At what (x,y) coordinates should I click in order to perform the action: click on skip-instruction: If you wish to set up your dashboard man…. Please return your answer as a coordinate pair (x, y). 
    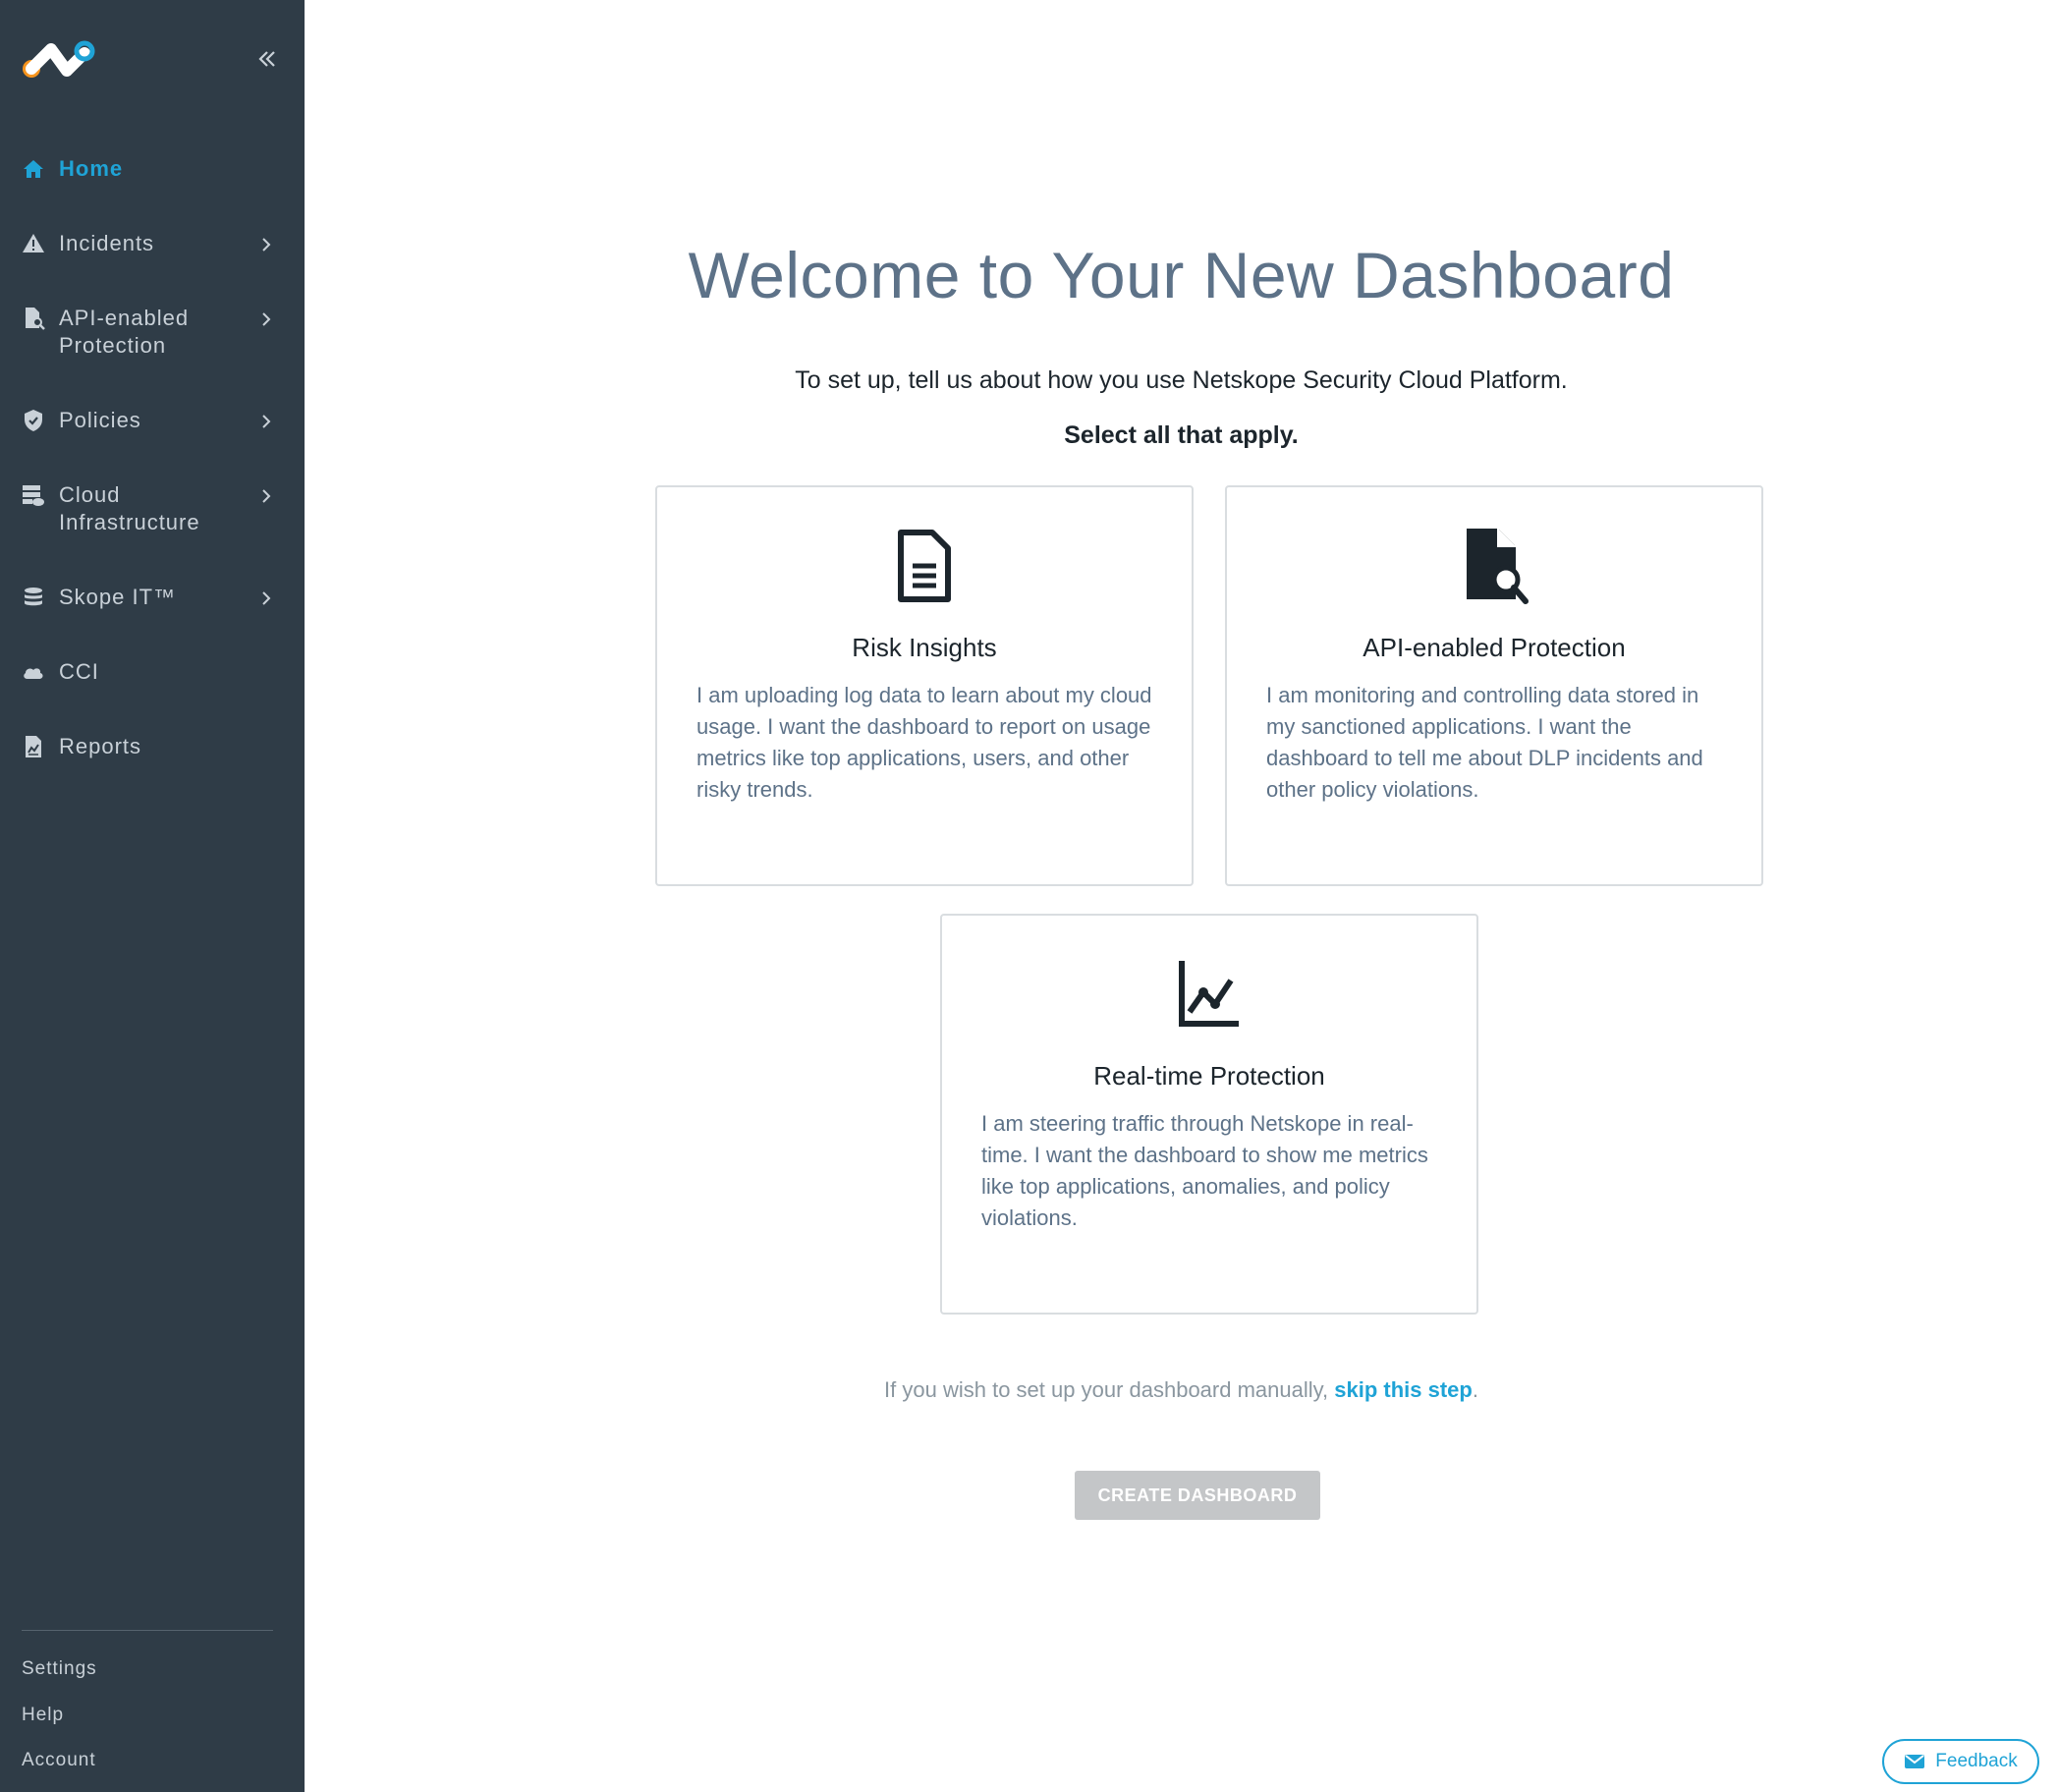
    Looking at the image, I should click on (1181, 1390).